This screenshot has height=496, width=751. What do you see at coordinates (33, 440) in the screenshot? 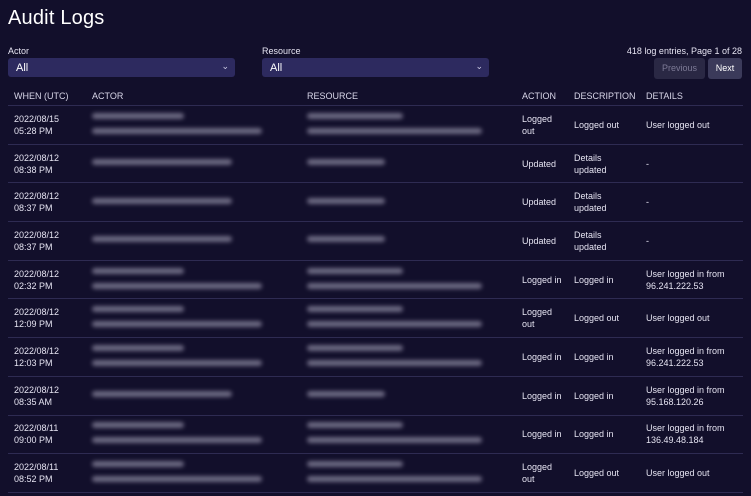
I see `log-time: 09:00 PM` at bounding box center [33, 440].